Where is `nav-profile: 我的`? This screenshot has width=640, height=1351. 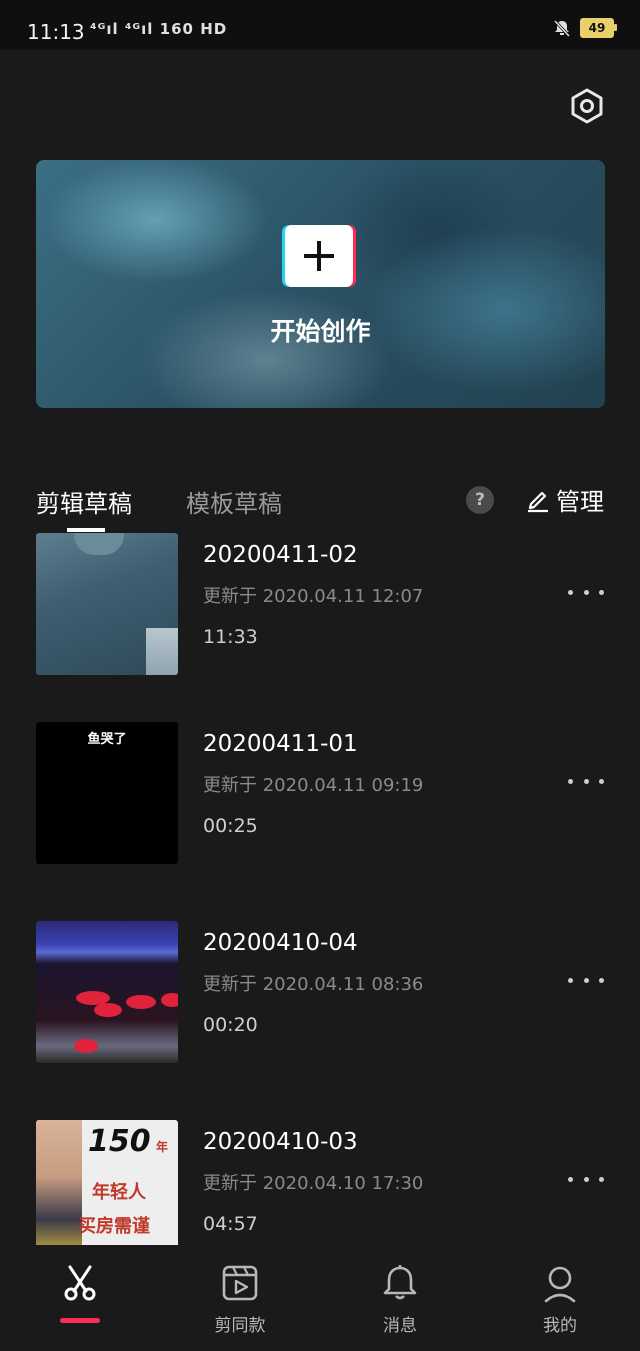 nav-profile: 我的 is located at coordinates (560, 1298).